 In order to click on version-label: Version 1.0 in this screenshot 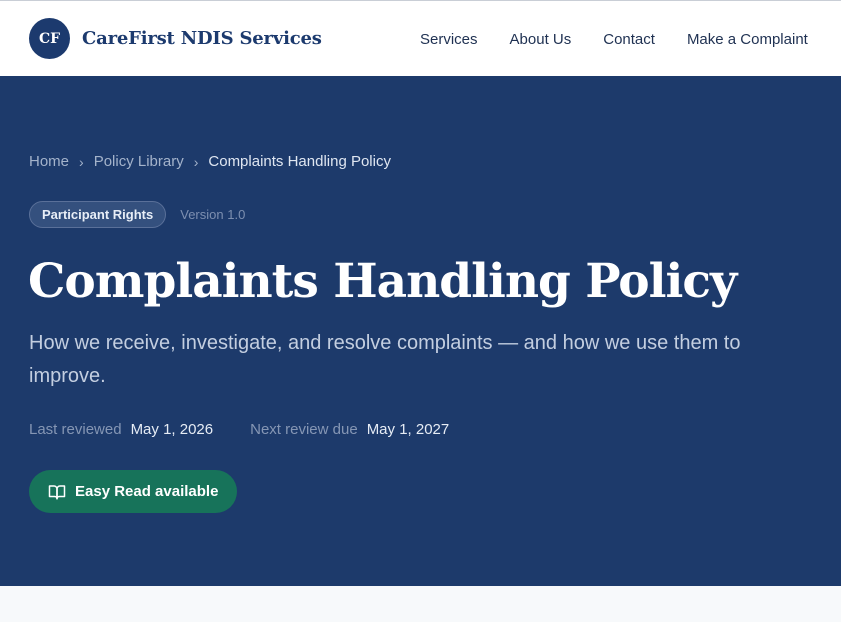, I will do `click(213, 214)`.